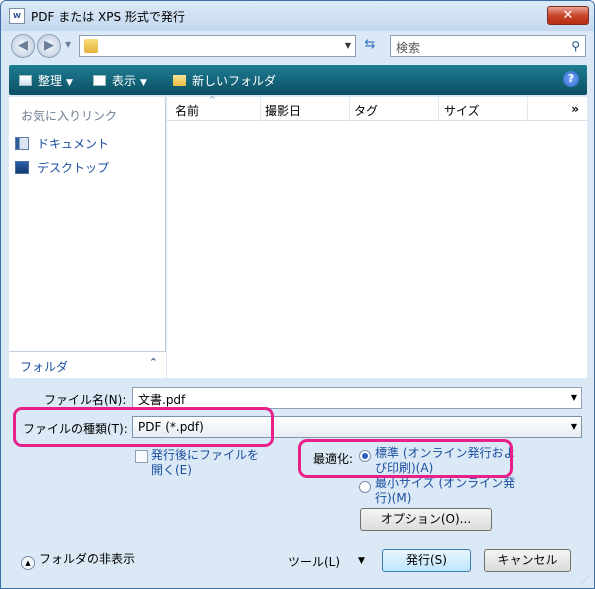 The height and width of the screenshot is (589, 595). I want to click on favorite-links-header: お気に入りリンク, so click(69, 116).